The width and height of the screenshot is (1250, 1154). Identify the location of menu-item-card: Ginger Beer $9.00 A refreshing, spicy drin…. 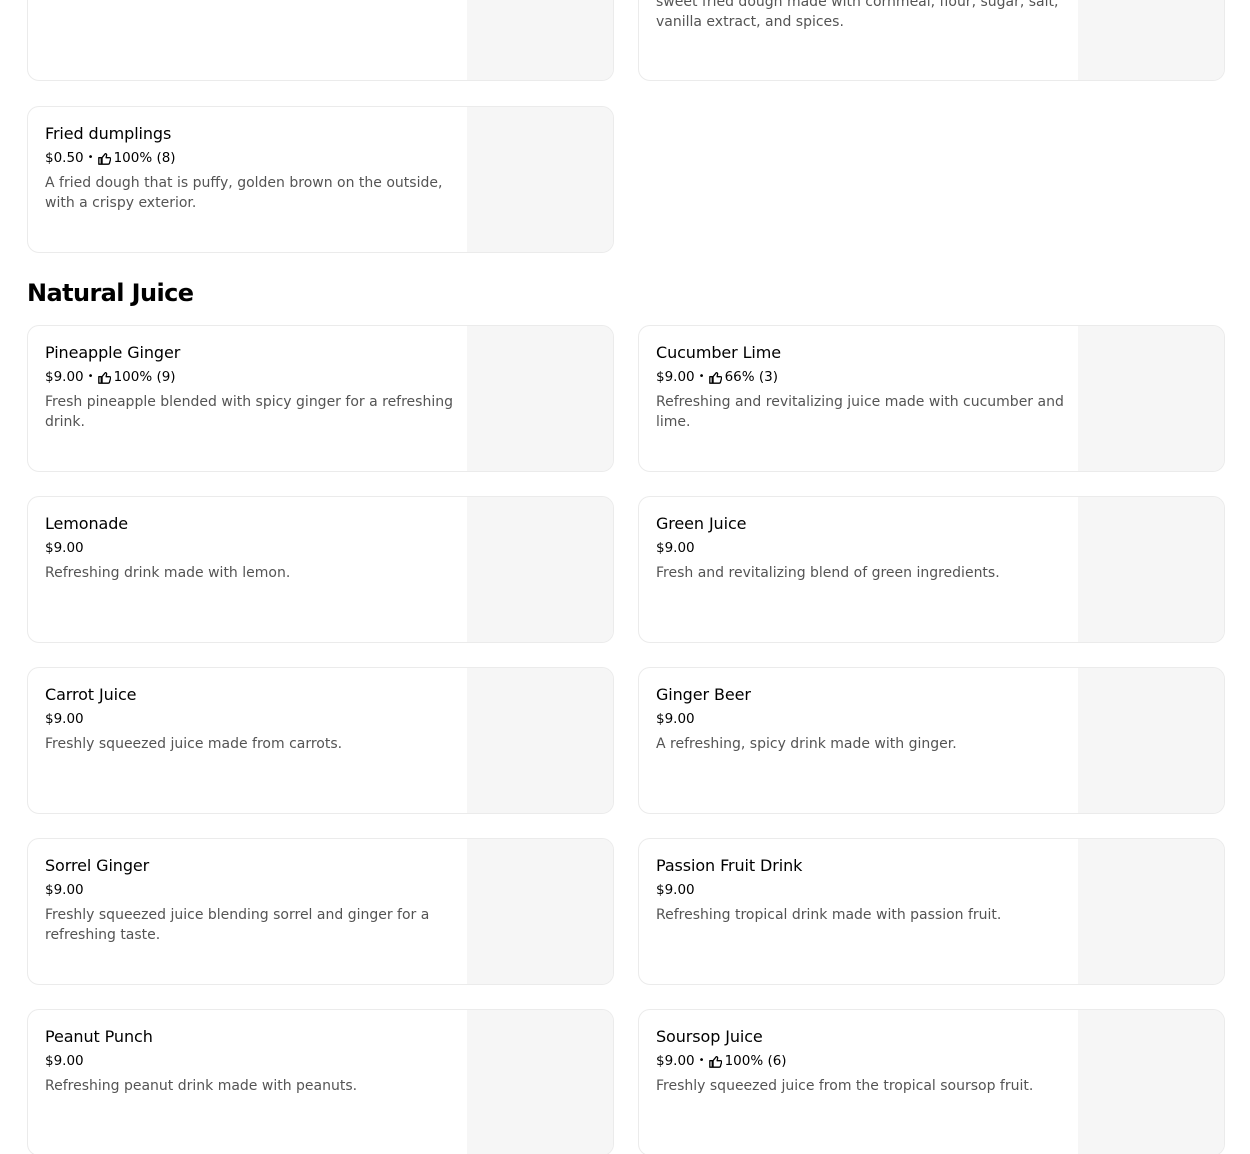
(931, 740).